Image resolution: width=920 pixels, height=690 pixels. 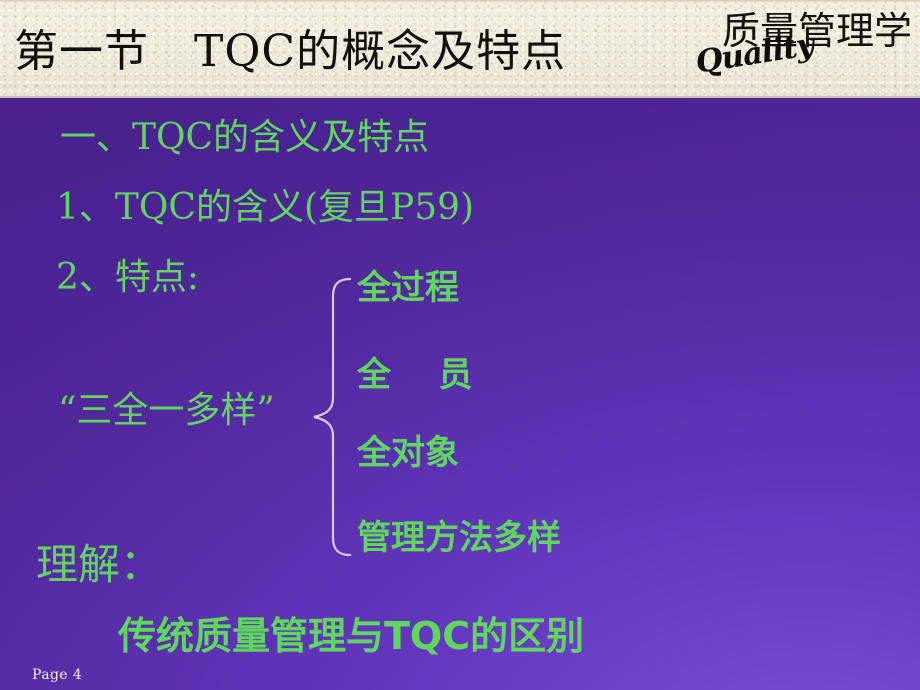 I want to click on title-band-top-edge, so click(x=460, y=1).